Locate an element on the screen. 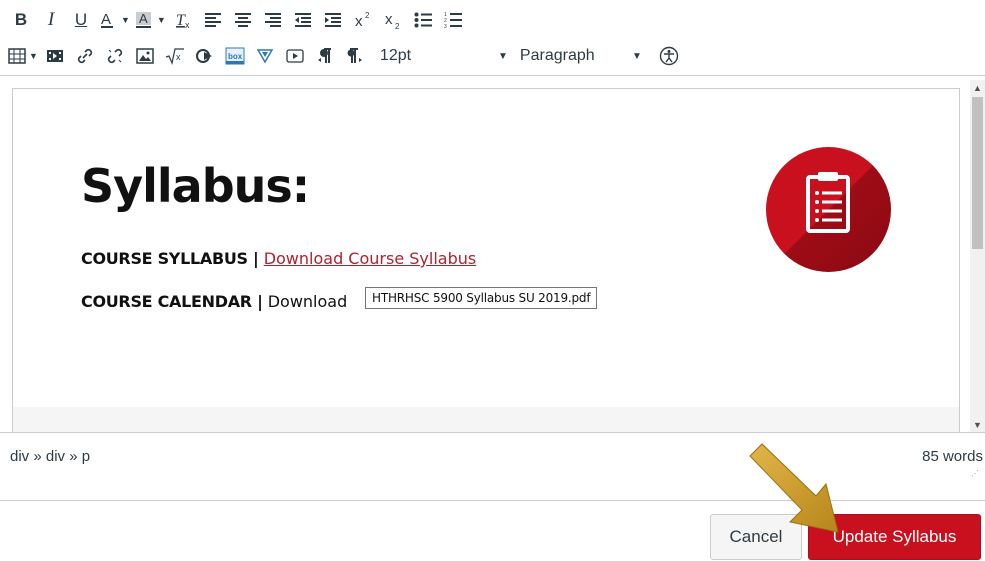 The height and width of the screenshot is (561, 985). text-color-button: A ▼ is located at coordinates (114, 20).